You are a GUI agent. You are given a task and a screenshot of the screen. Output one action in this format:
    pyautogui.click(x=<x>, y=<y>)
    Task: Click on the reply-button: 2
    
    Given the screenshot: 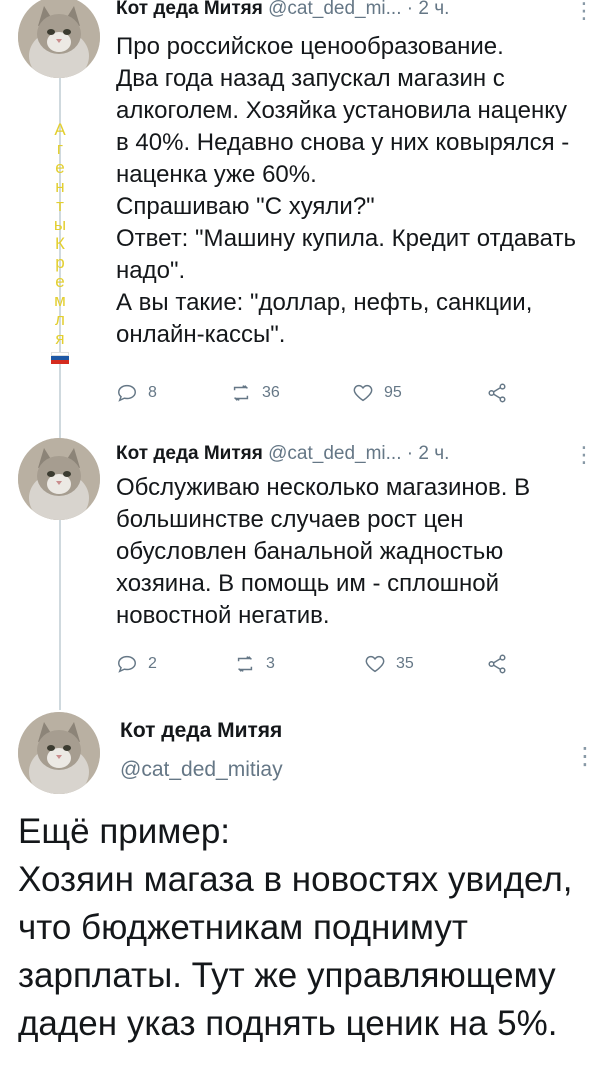 What is the action you would take?
    pyautogui.click(x=136, y=664)
    